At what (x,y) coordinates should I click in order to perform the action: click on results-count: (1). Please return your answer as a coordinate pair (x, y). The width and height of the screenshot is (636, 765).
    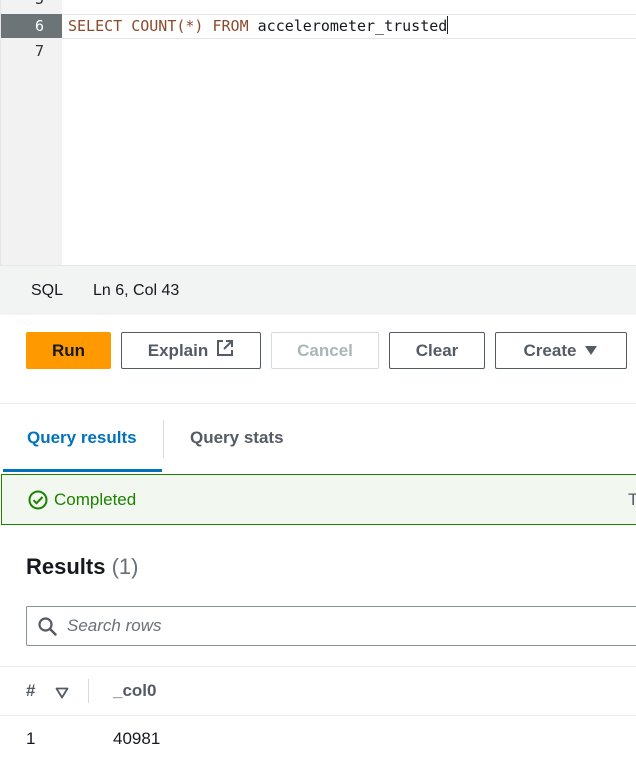
    Looking at the image, I should click on (125, 566).